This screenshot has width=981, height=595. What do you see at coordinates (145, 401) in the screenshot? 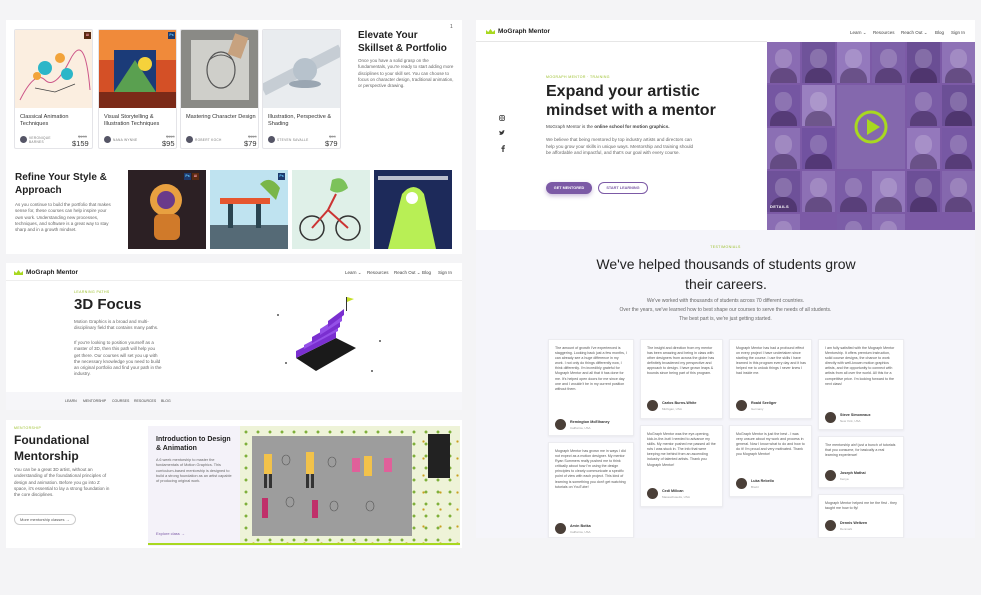
I see `subnav-resources: RESOURCES` at bounding box center [145, 401].